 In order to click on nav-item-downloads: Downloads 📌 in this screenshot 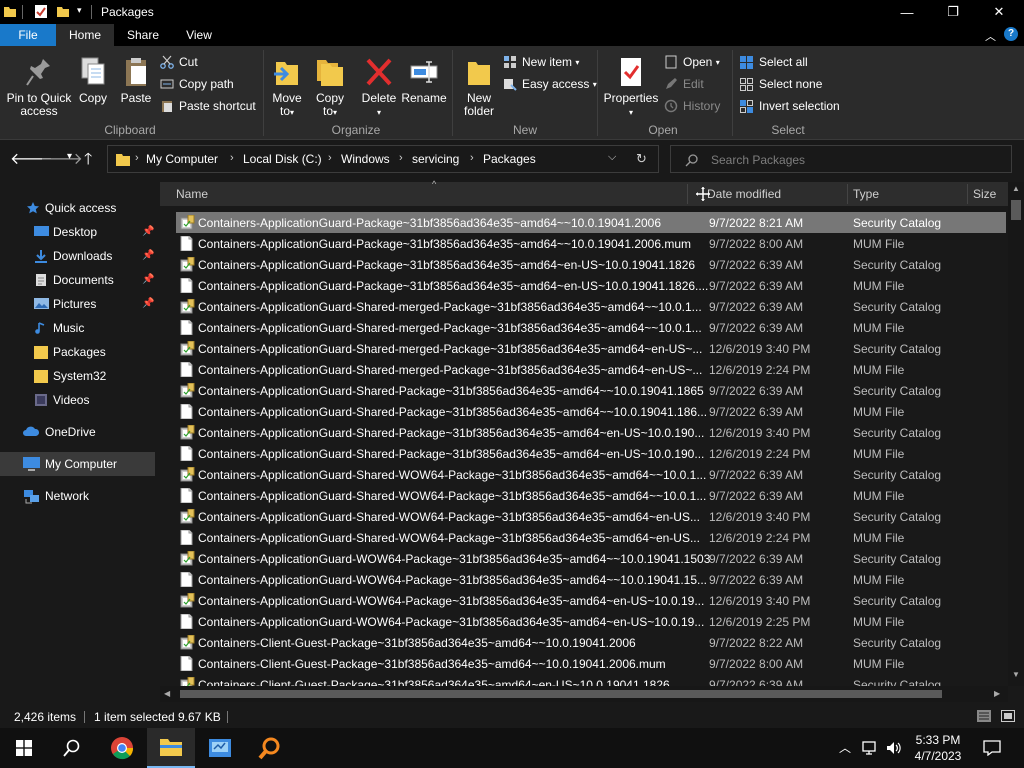, I will do `click(77, 256)`.